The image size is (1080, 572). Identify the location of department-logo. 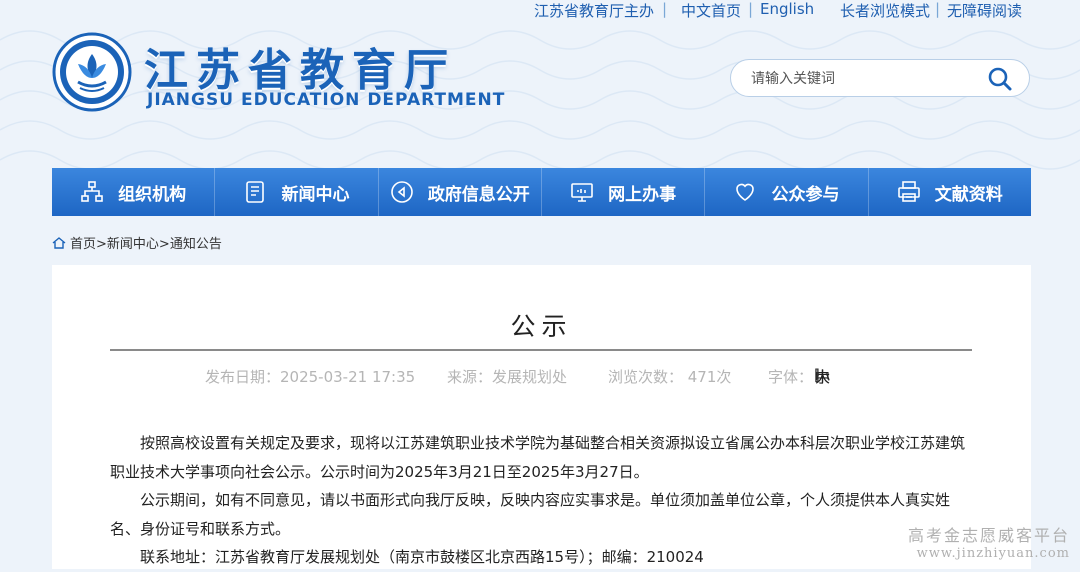
(92, 72).